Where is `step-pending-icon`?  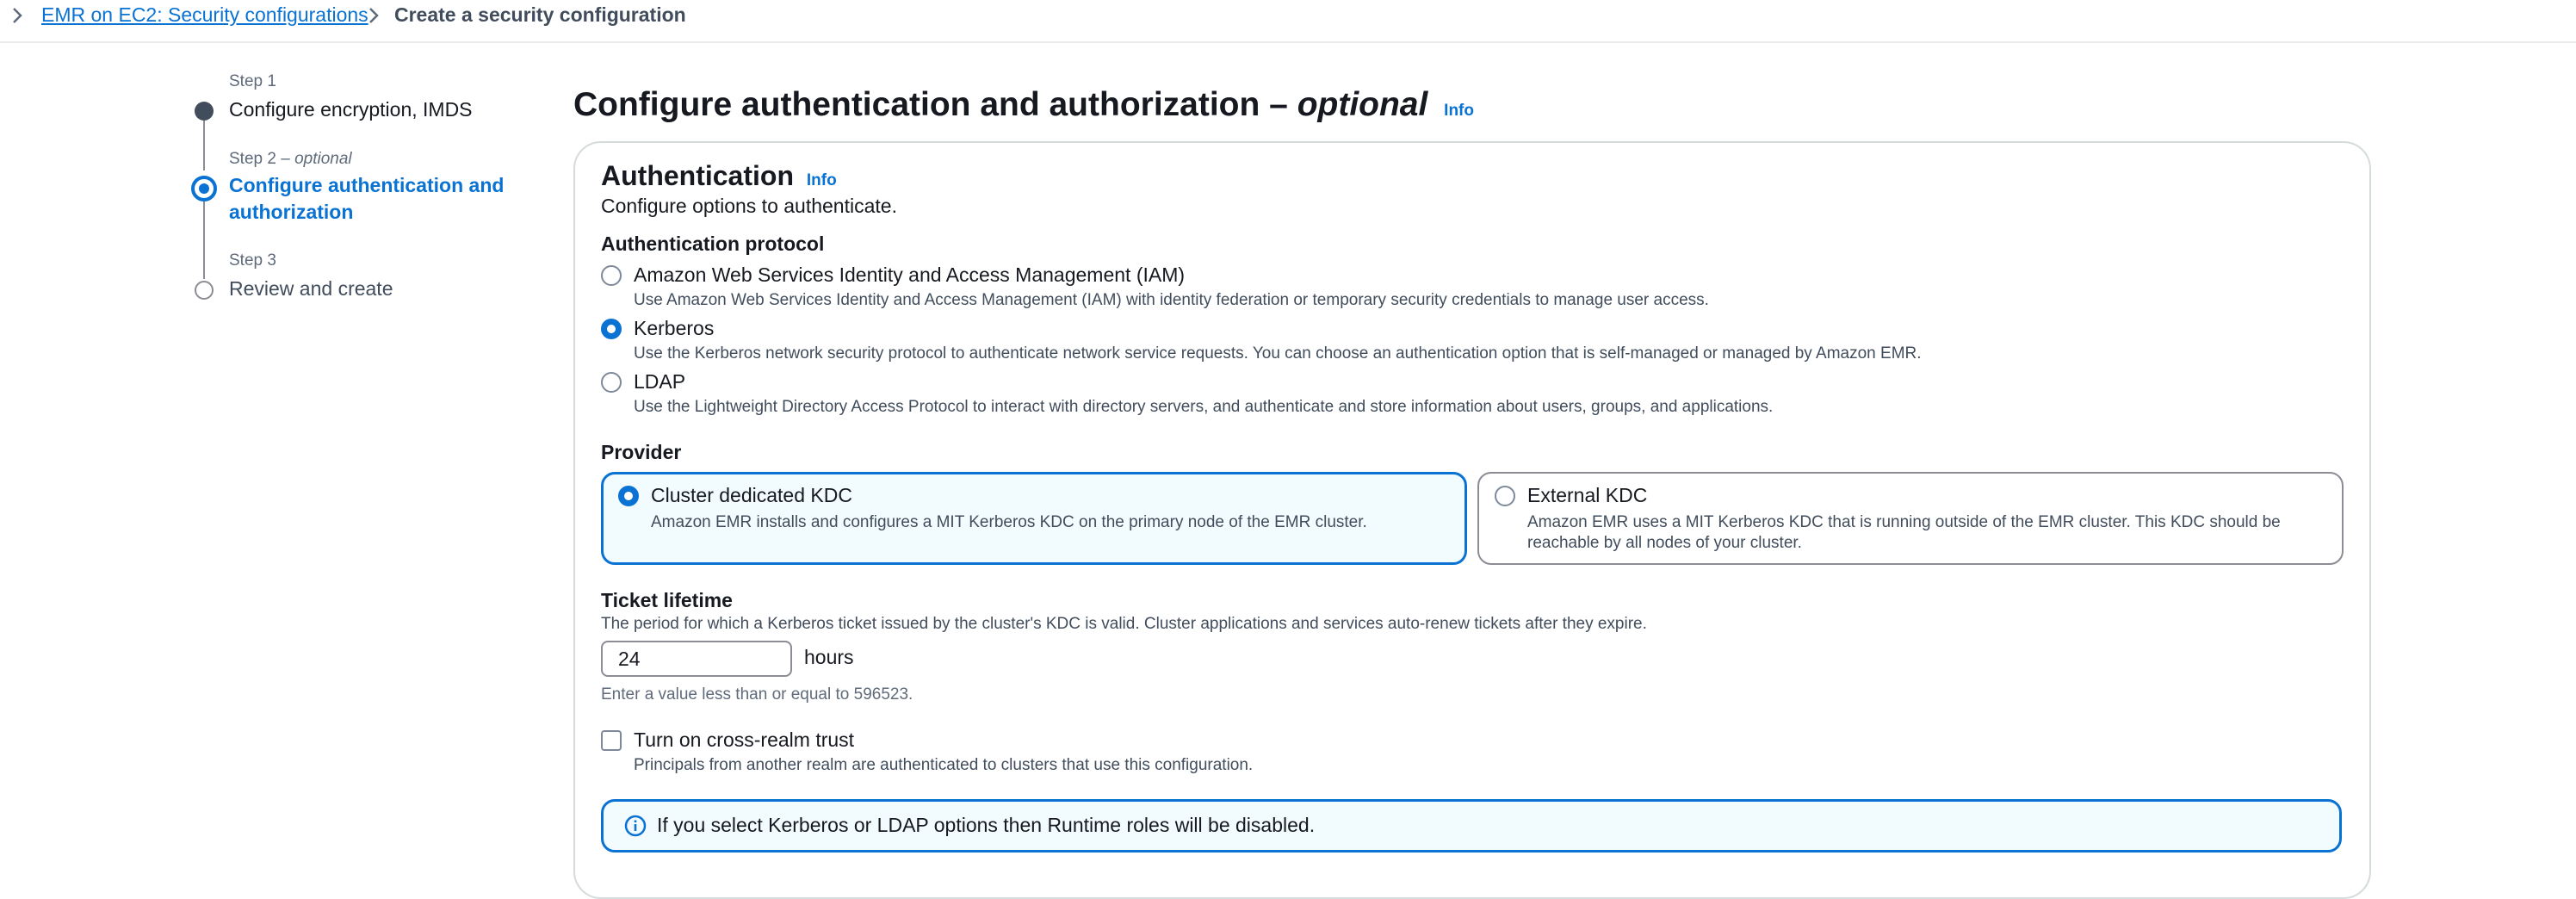
step-pending-icon is located at coordinates (204, 291).